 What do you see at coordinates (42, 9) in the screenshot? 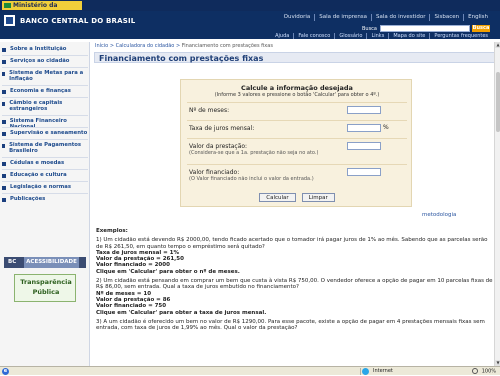
I see `ministry-badge: Ministério da Fazenda` at bounding box center [42, 9].